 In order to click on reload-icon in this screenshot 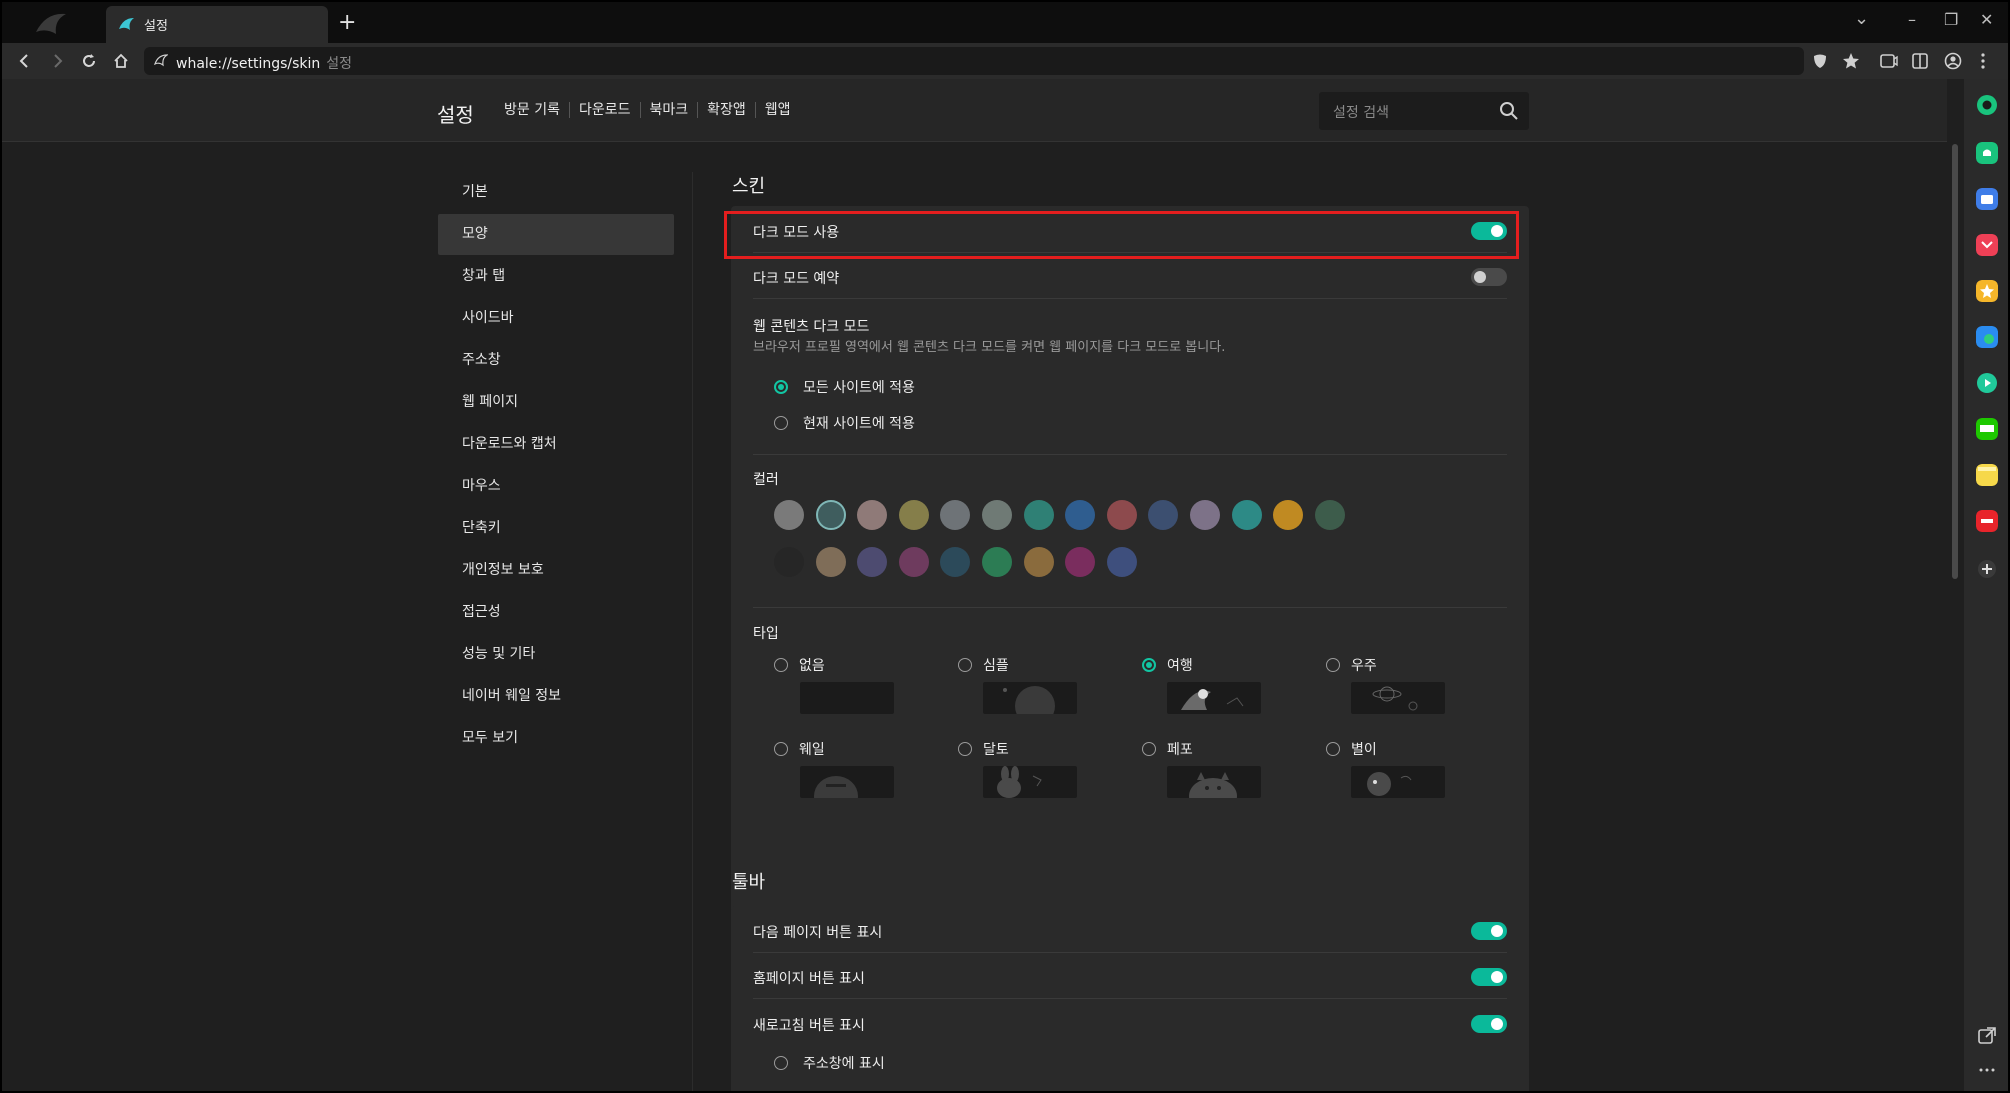, I will do `click(89, 61)`.